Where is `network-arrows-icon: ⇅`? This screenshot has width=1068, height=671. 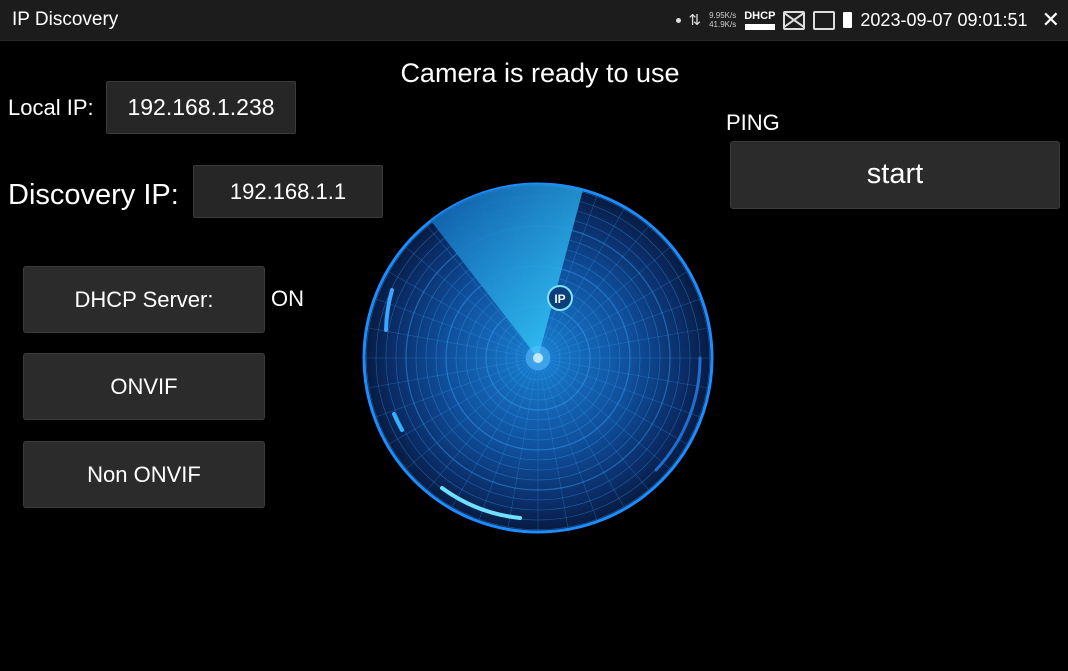
network-arrows-icon: ⇅ is located at coordinates (695, 20).